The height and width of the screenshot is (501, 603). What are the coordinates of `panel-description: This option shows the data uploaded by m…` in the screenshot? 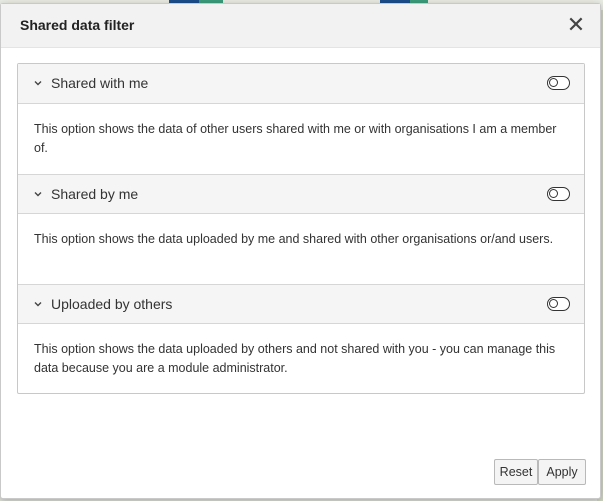 It's located at (294, 239).